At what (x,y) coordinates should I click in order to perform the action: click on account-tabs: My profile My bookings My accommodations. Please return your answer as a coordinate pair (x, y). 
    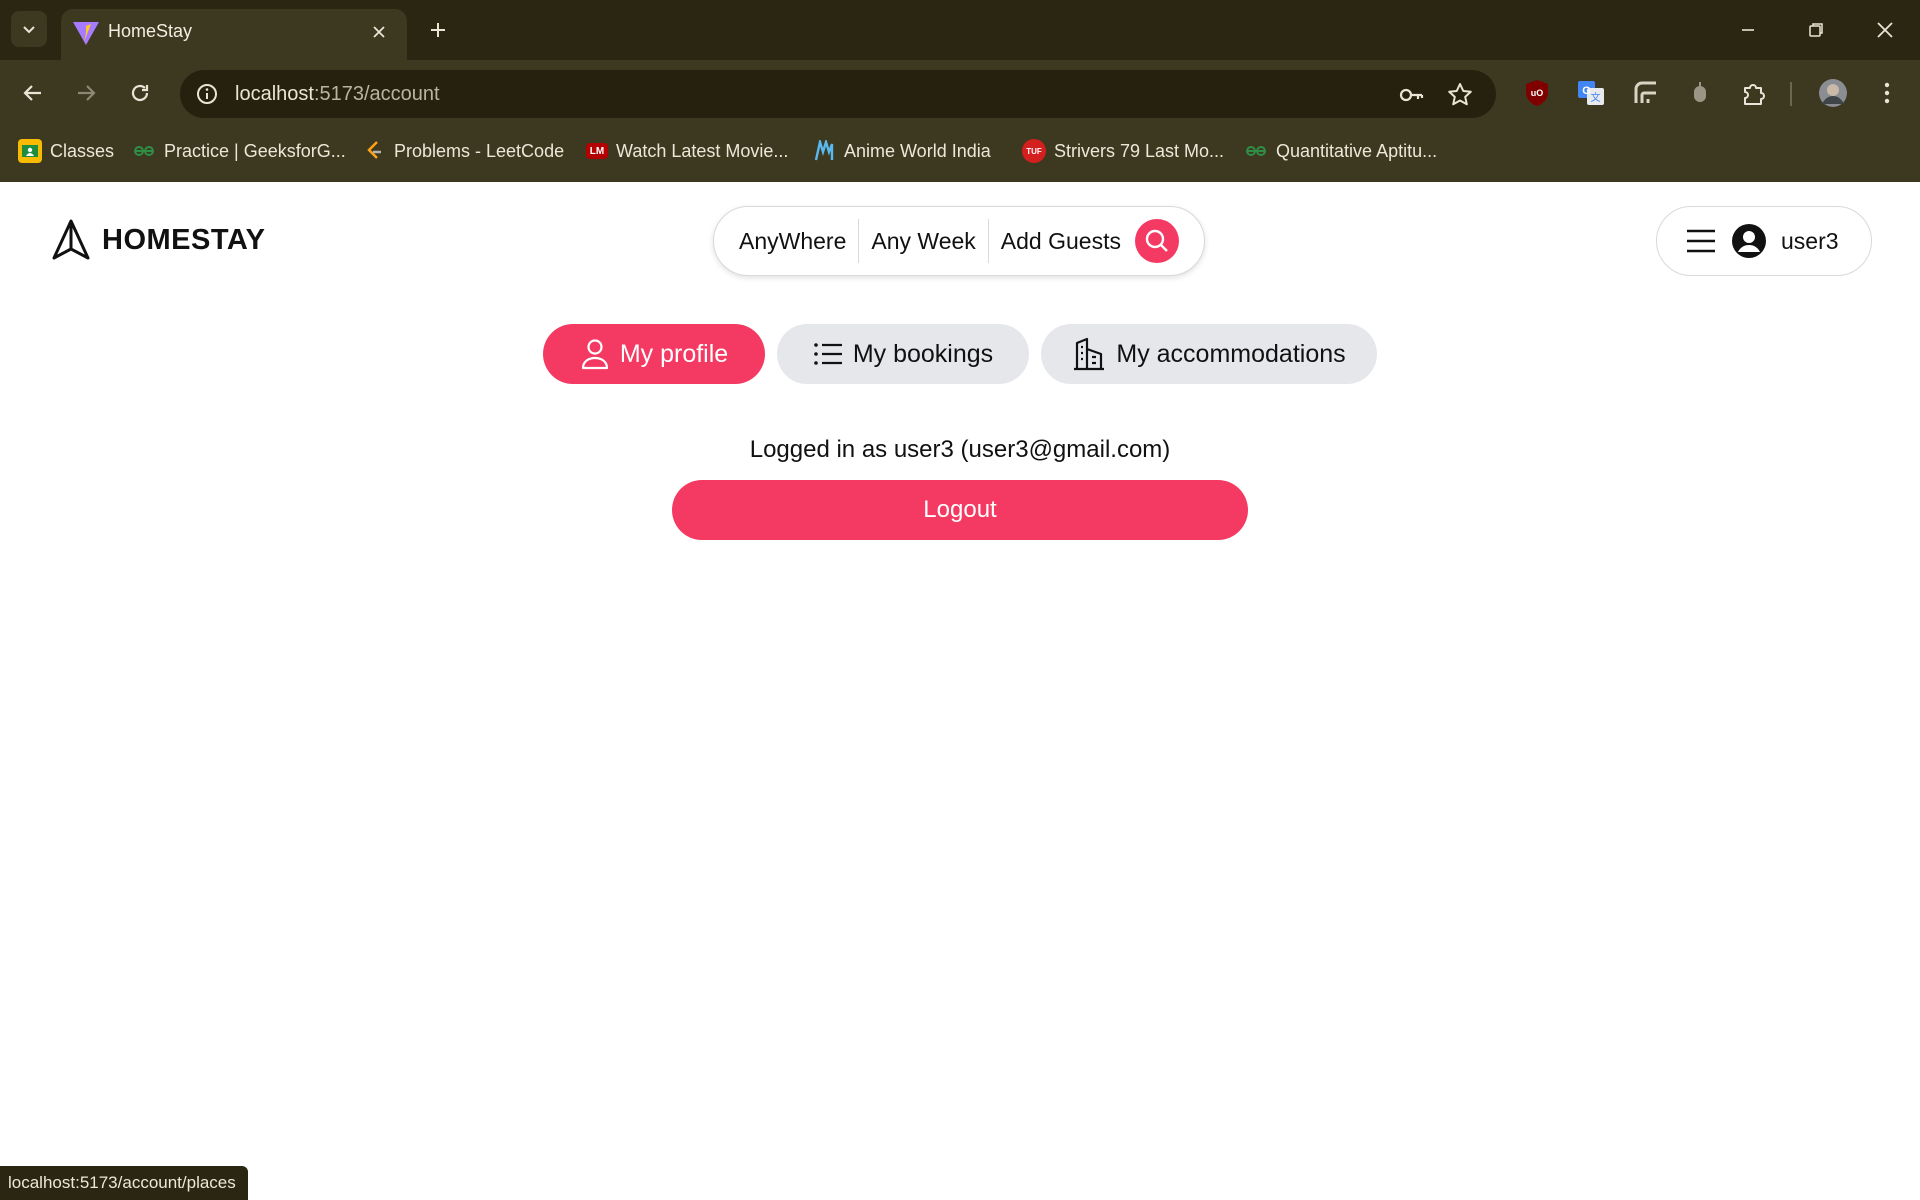
    Looking at the image, I should click on (960, 354).